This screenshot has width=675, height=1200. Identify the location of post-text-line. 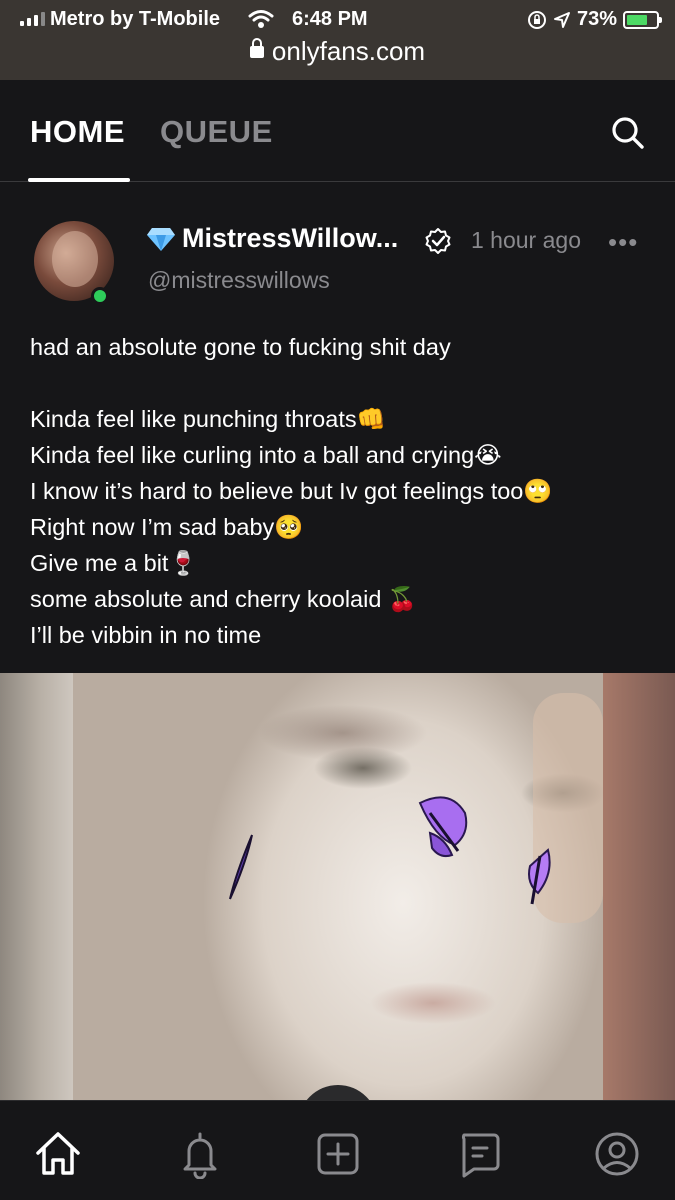
(340, 383).